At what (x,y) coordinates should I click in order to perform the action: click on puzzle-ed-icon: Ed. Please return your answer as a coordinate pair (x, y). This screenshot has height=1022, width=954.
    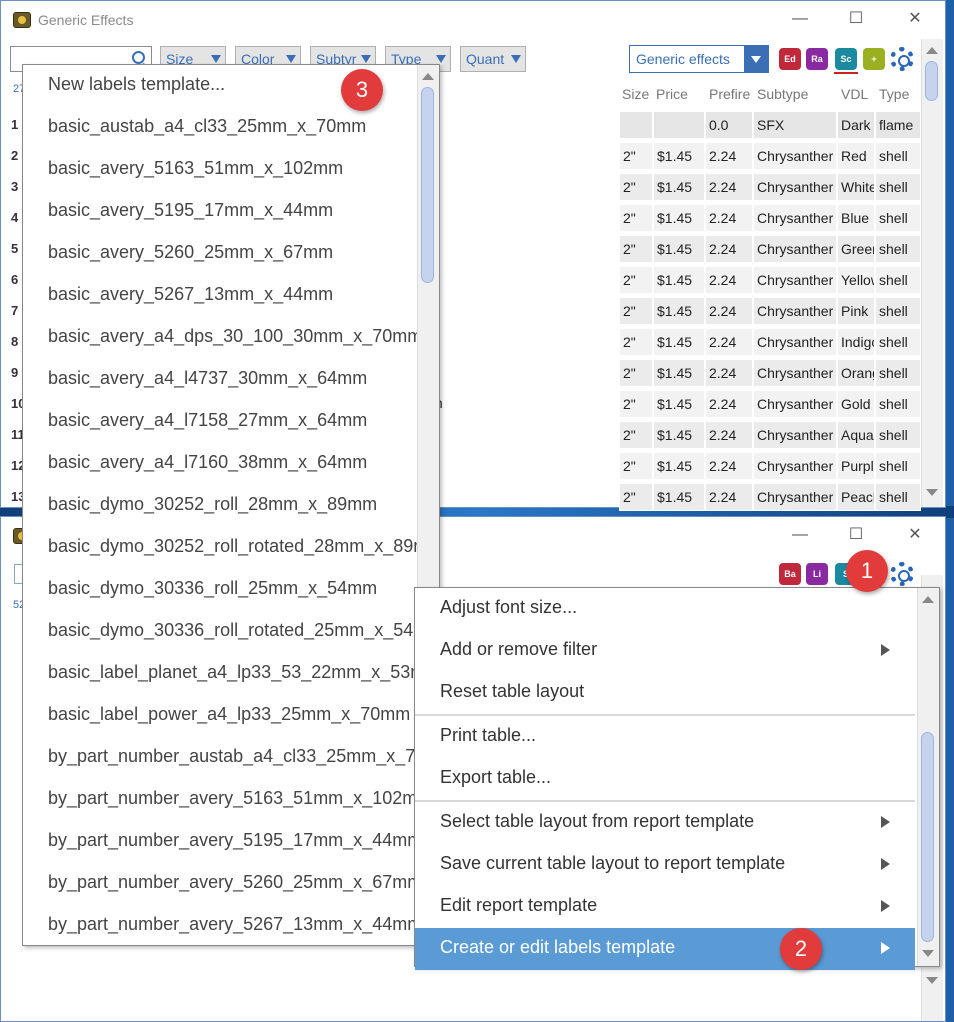
    Looking at the image, I should click on (790, 59).